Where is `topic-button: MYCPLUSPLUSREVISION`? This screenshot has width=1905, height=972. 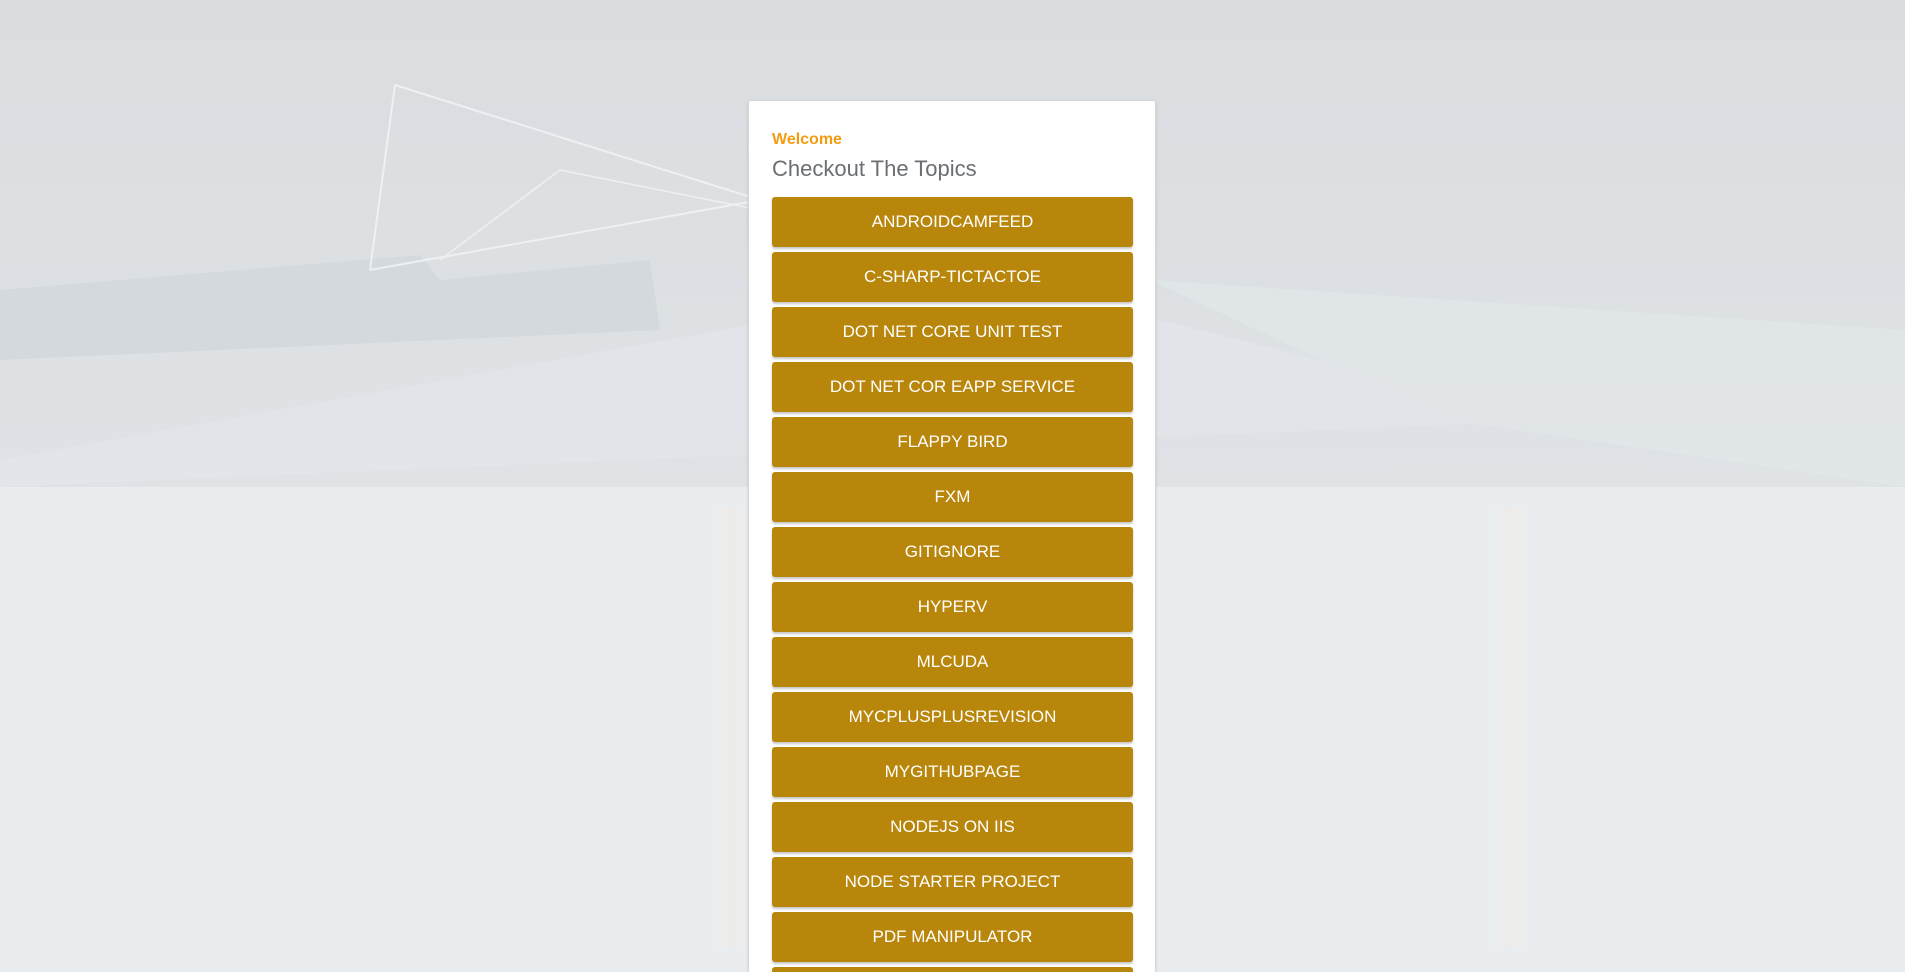
topic-button: MYCPLUSPLUSREVISION is located at coordinates (952, 717).